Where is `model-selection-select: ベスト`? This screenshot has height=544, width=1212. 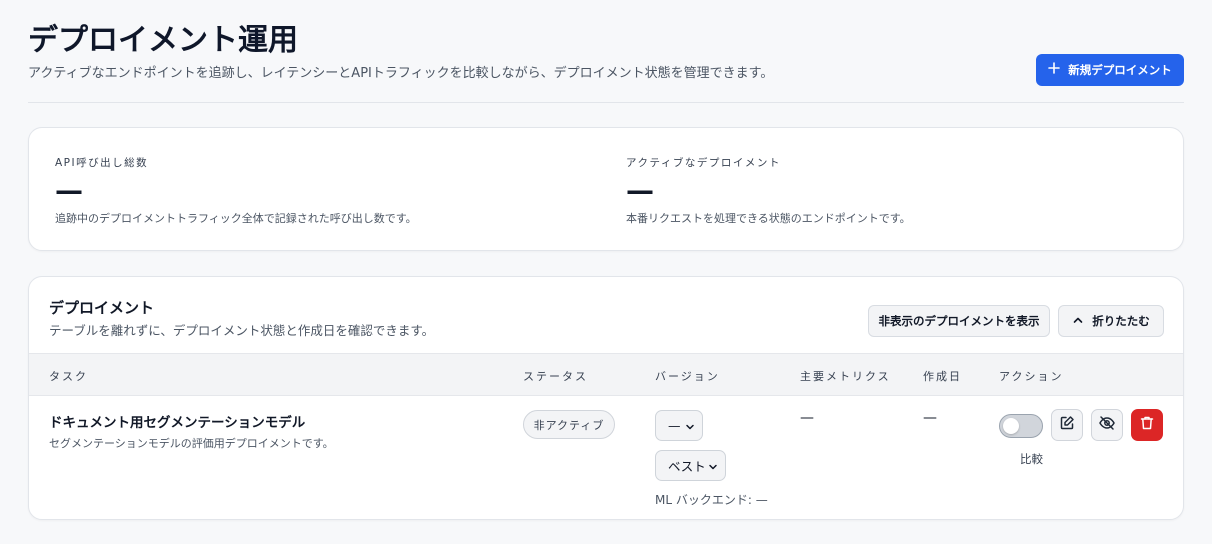
model-selection-select: ベスト is located at coordinates (690, 465).